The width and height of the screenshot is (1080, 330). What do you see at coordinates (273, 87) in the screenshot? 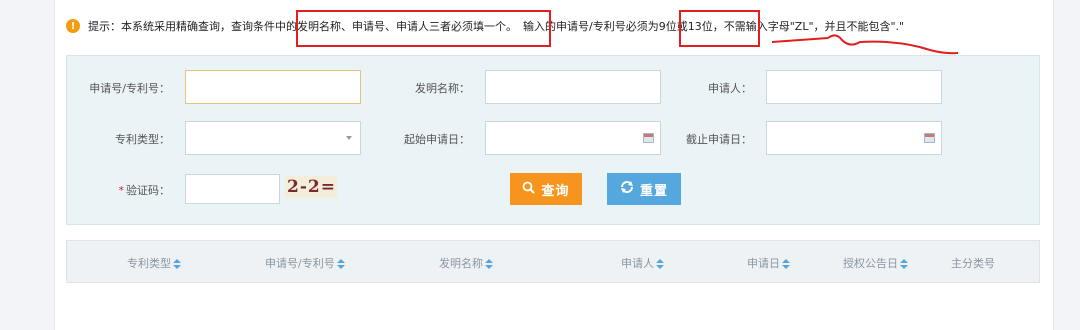
I see `app-no-input` at bounding box center [273, 87].